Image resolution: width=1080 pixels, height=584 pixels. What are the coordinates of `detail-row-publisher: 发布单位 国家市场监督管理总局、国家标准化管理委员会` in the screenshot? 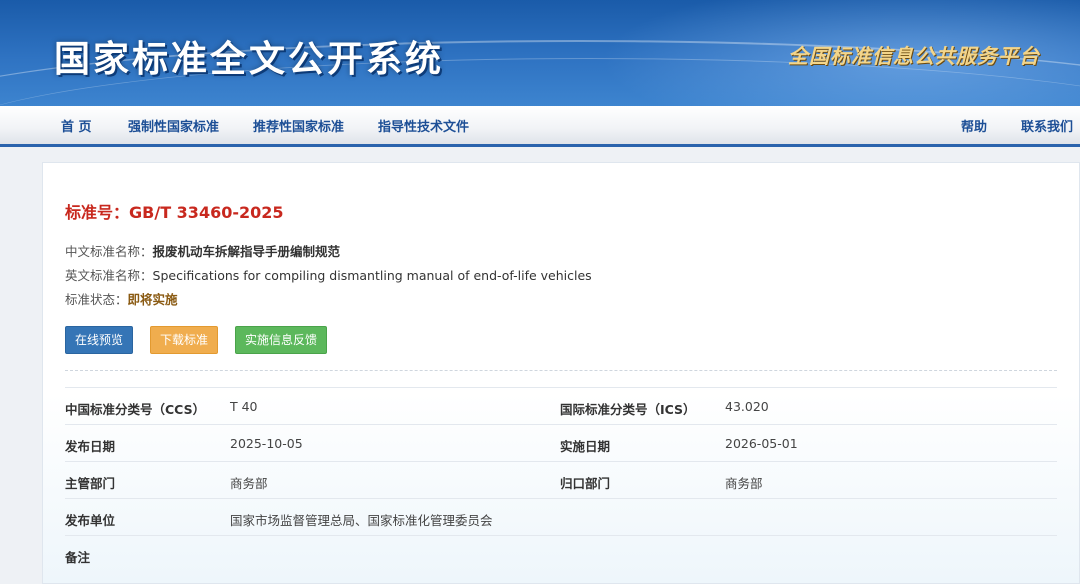 It's located at (561, 516).